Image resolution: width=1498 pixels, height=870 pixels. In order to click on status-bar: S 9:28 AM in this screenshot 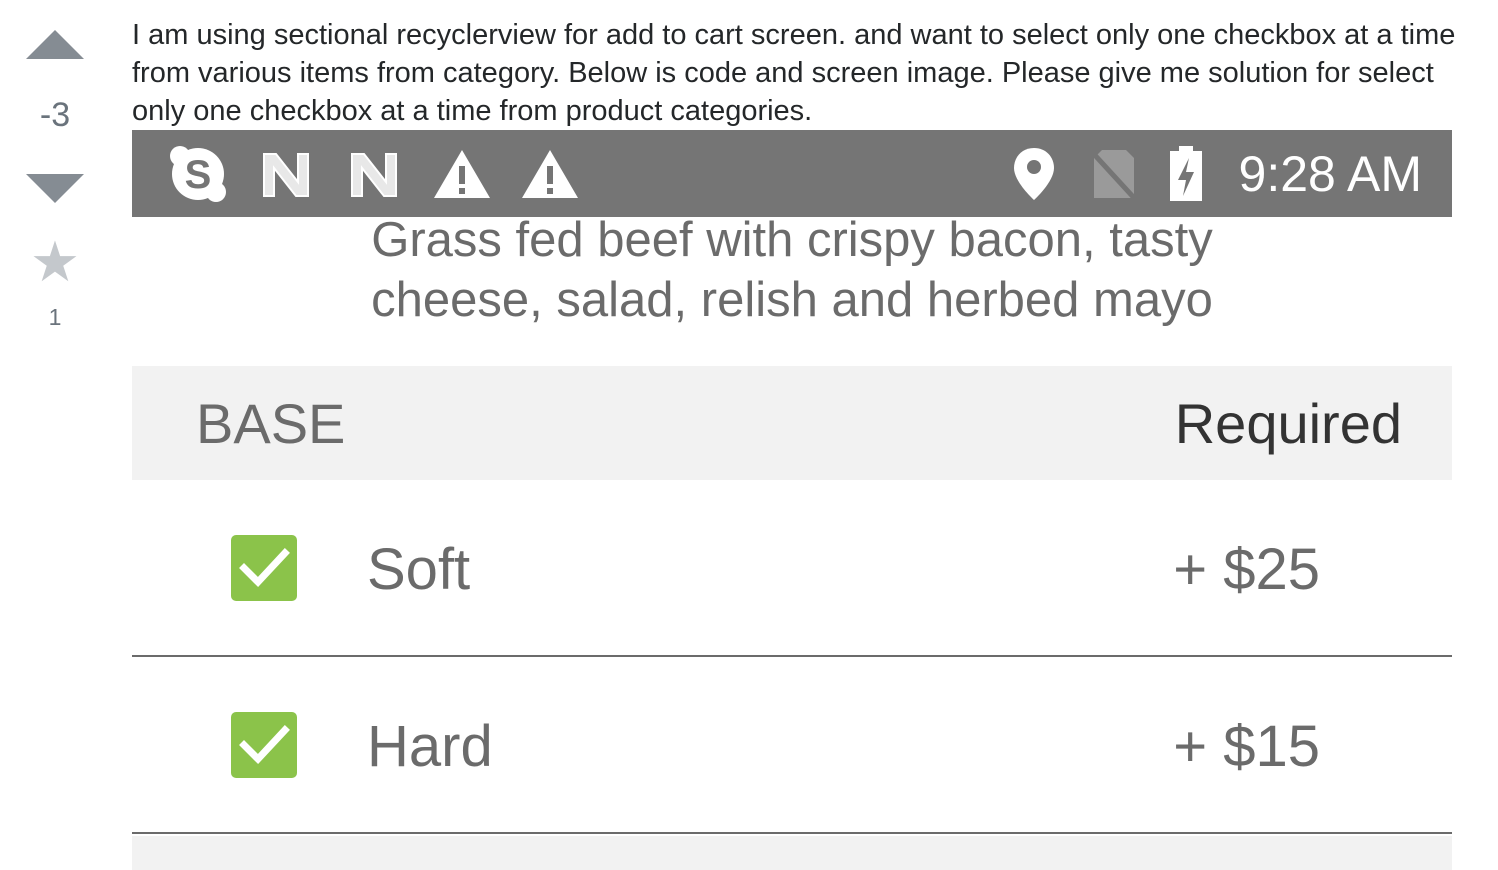, I will do `click(792, 173)`.